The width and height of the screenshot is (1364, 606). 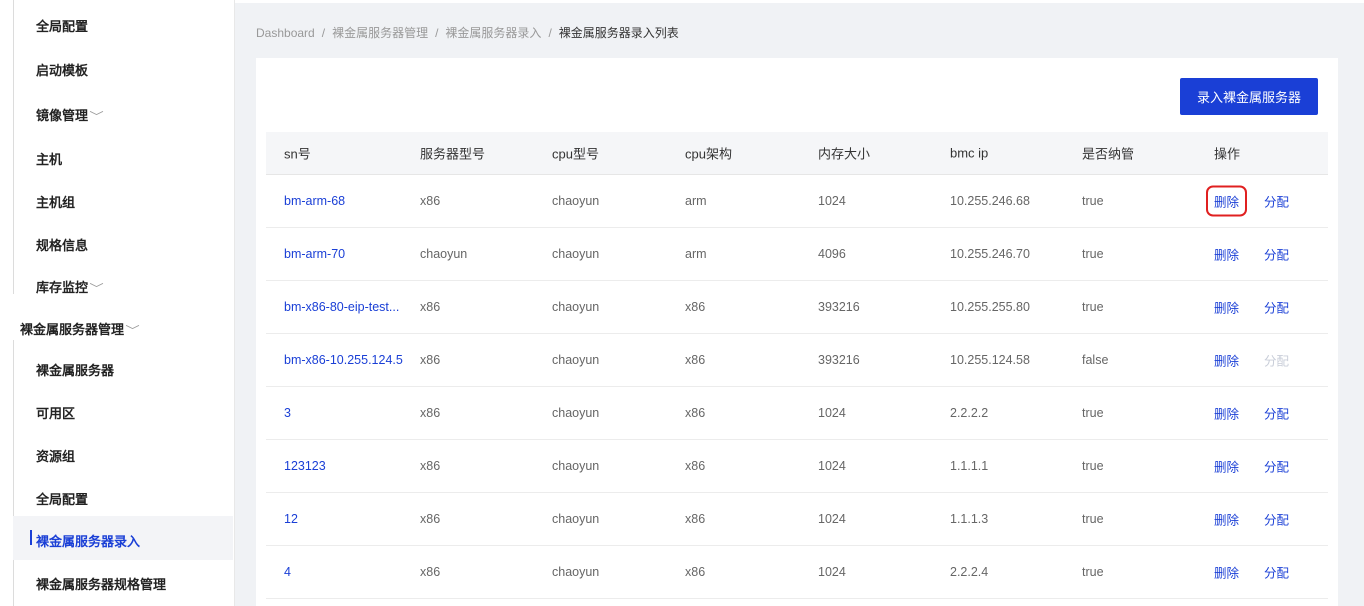 What do you see at coordinates (62, 244) in the screenshot?
I see `sidebar-item-spec-info: 规格信息` at bounding box center [62, 244].